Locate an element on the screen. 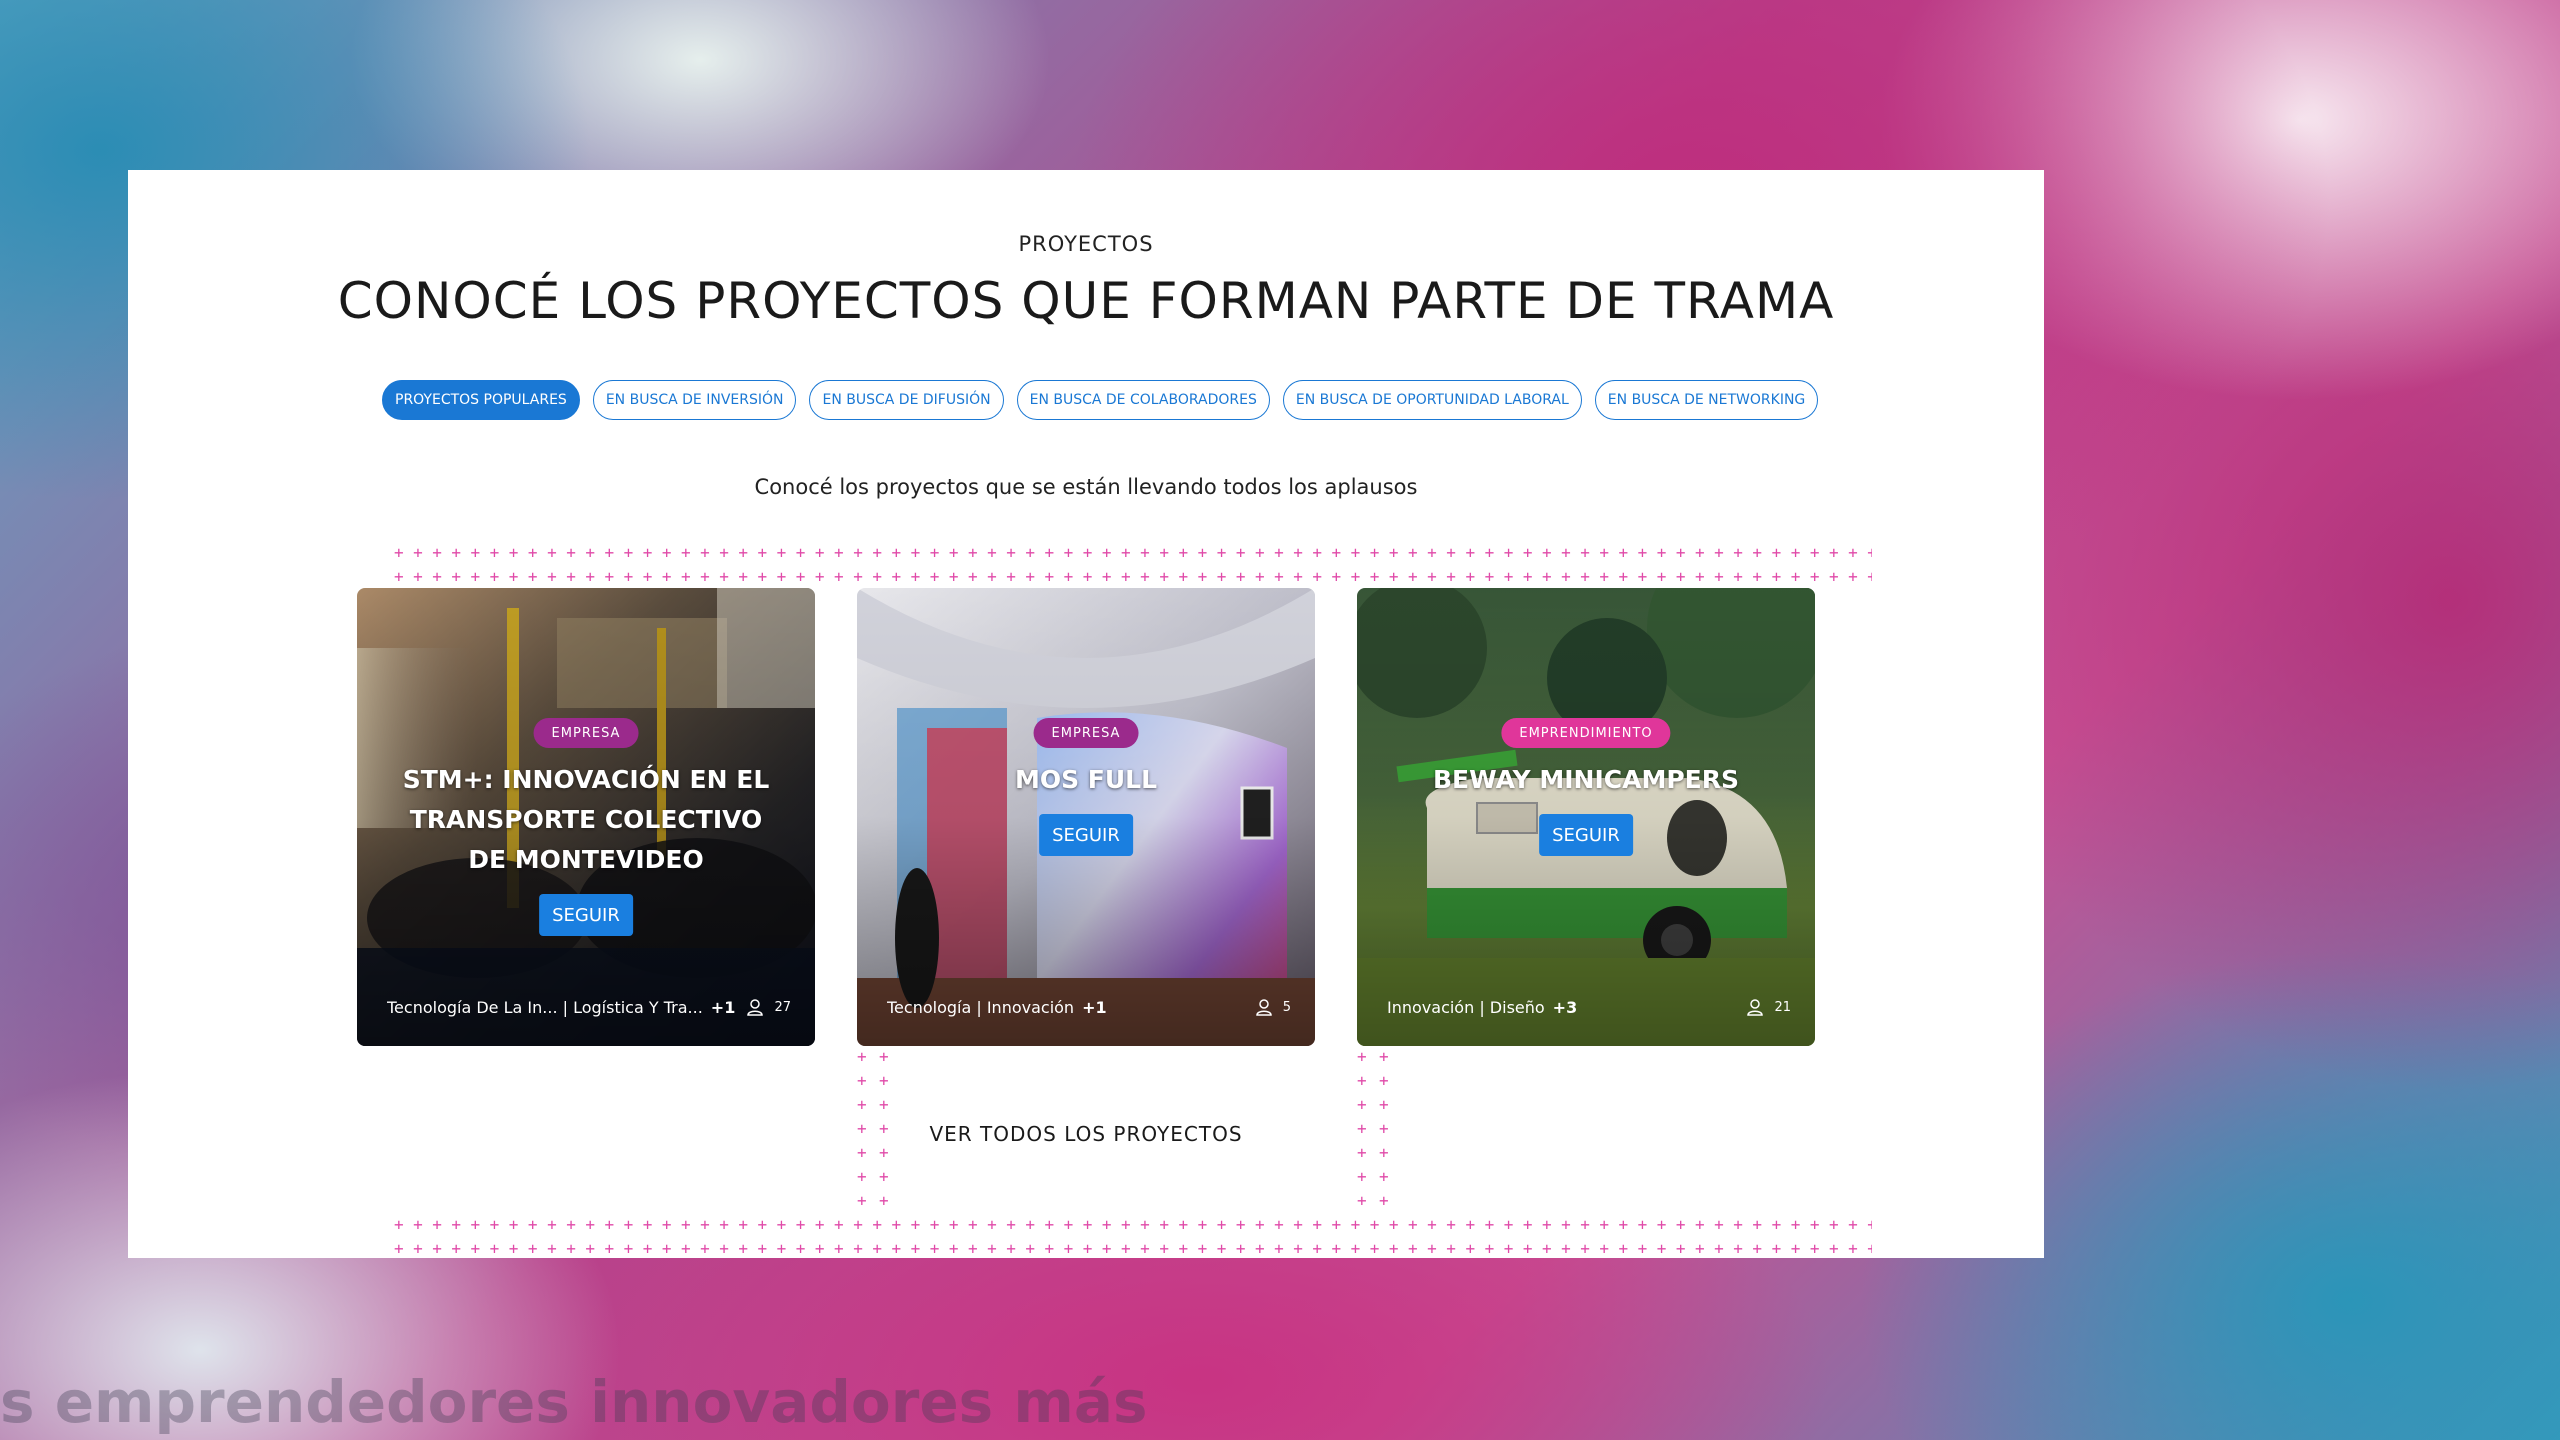 This screenshot has width=2560, height=1440. more-tags-count: +3 is located at coordinates (1565, 1007).